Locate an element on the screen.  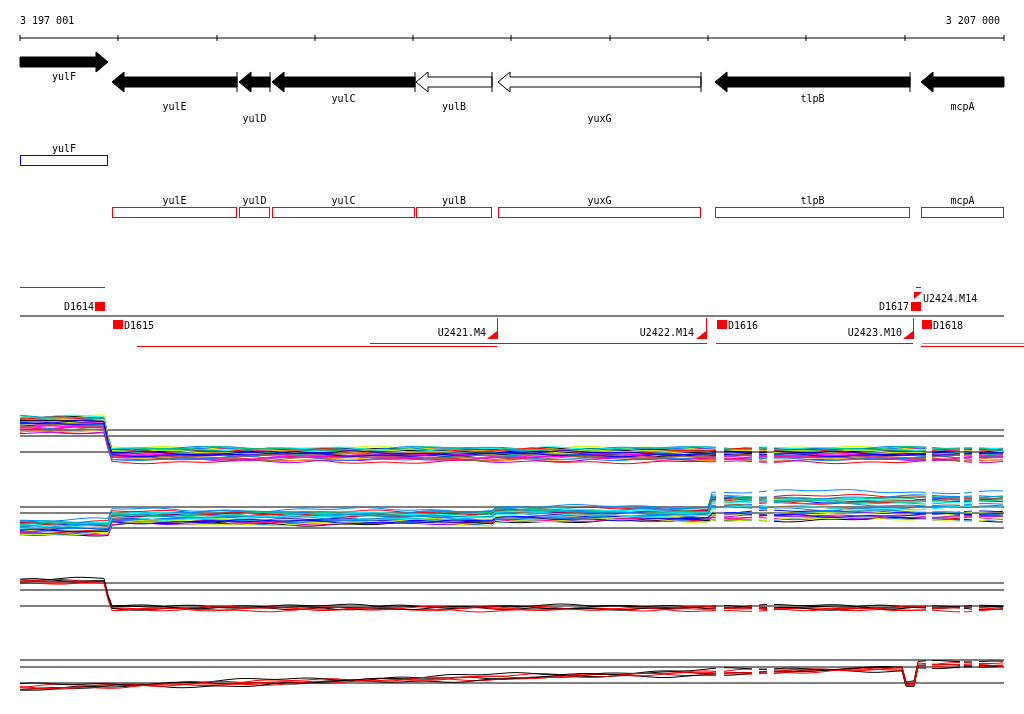
marker-label: U2421.M4 is located at coordinates (461, 332).